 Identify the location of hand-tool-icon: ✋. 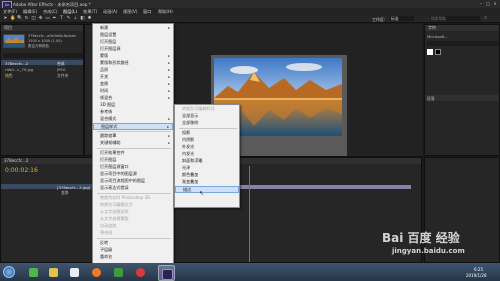
(13, 18).